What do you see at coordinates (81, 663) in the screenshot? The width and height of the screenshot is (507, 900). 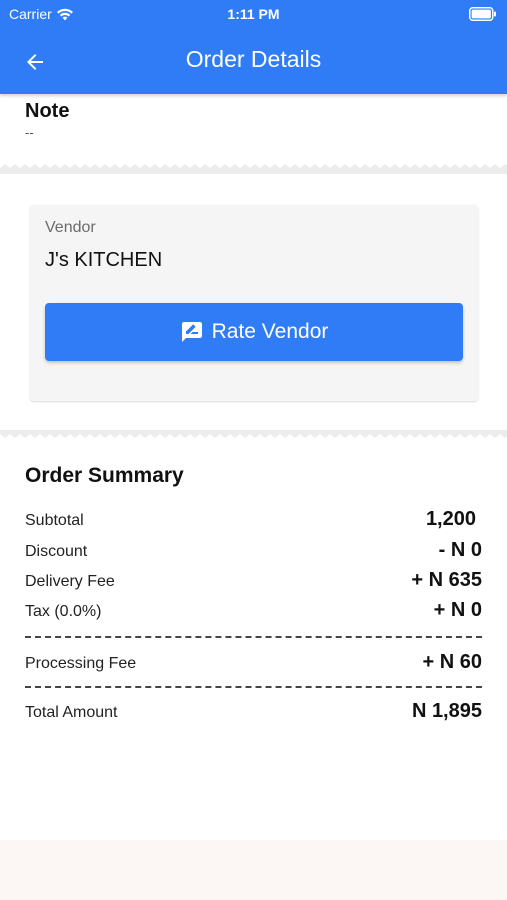 I see `row-label: Processing Fee` at bounding box center [81, 663].